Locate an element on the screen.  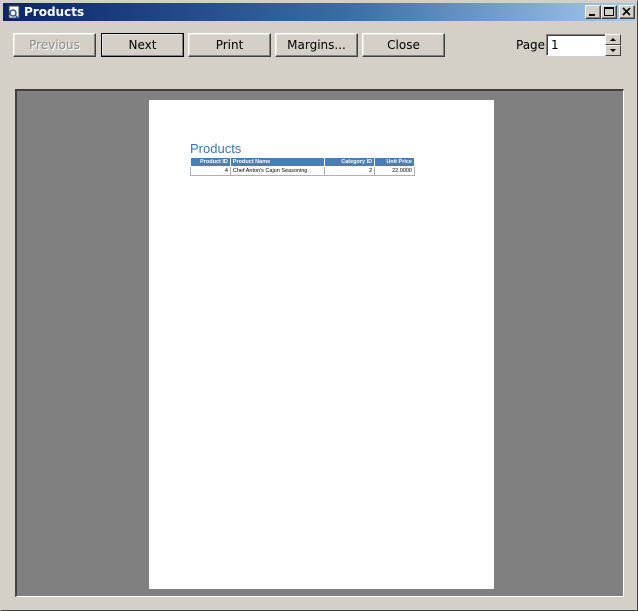
column-header: Product Name is located at coordinates (277, 162).